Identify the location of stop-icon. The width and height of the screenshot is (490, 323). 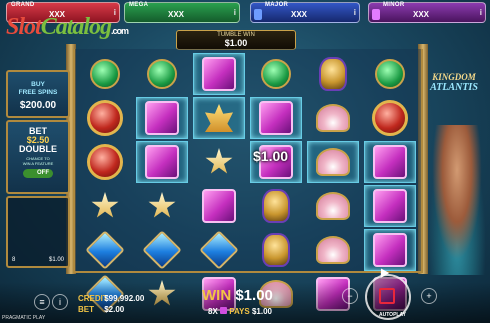
(387, 296).